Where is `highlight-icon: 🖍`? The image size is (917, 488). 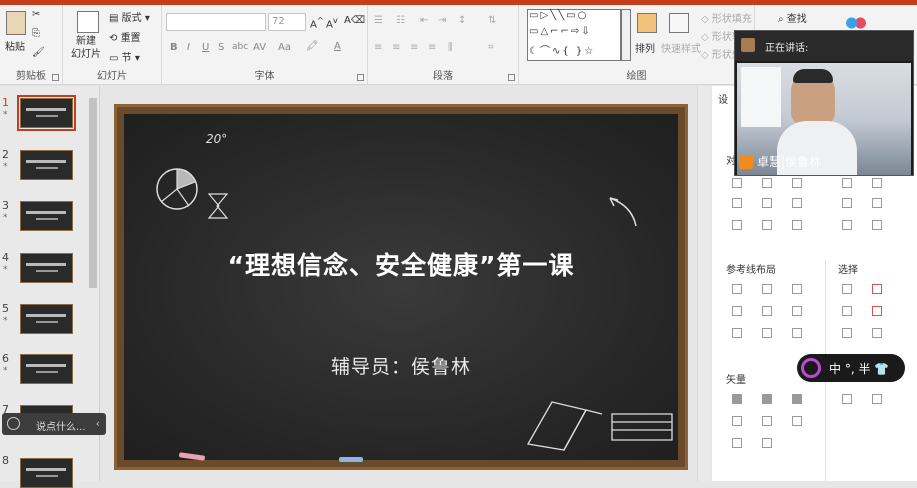
highlight-icon: 🖍 is located at coordinates (312, 46).